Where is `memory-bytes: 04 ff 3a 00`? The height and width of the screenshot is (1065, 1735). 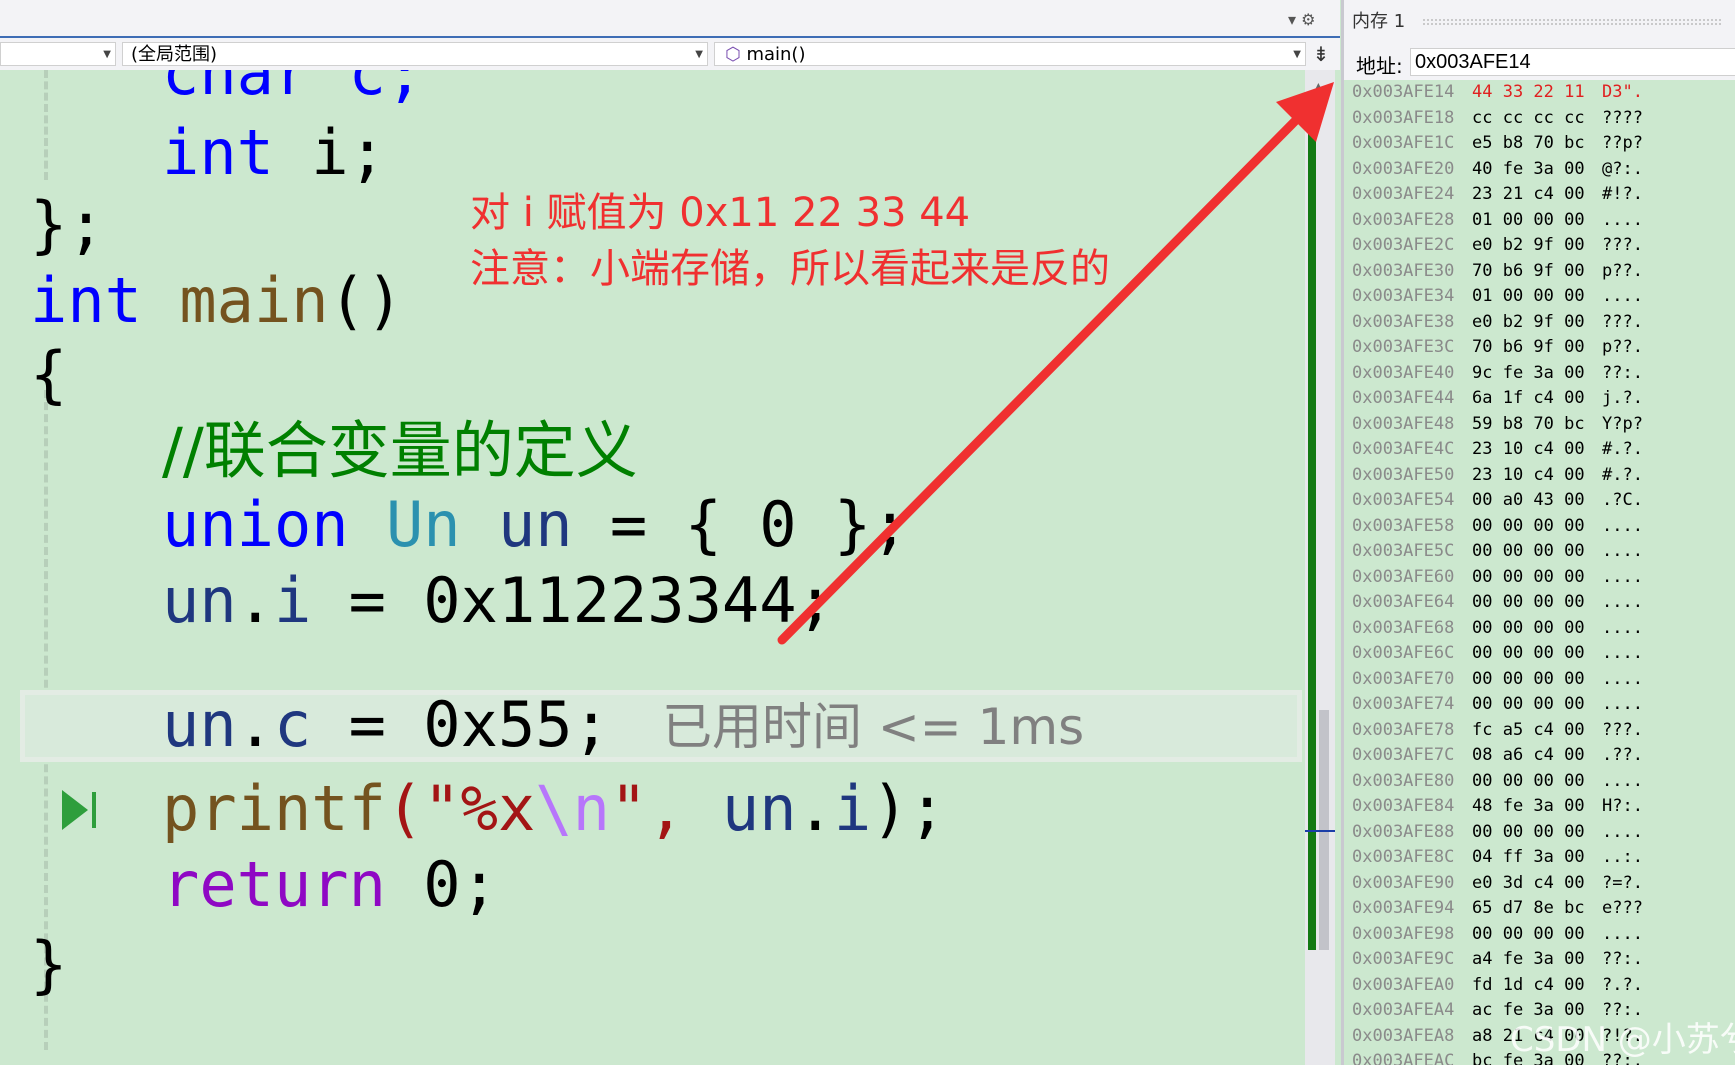
memory-bytes: 04 ff 3a 00 is located at coordinates (1537, 858).